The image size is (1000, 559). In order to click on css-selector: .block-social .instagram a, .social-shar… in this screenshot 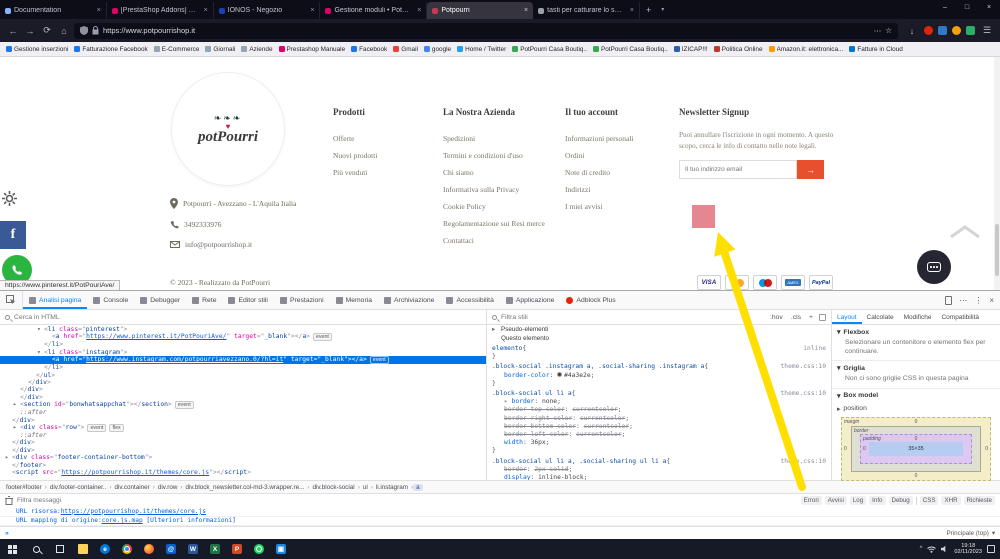, I will do `click(598, 367)`.